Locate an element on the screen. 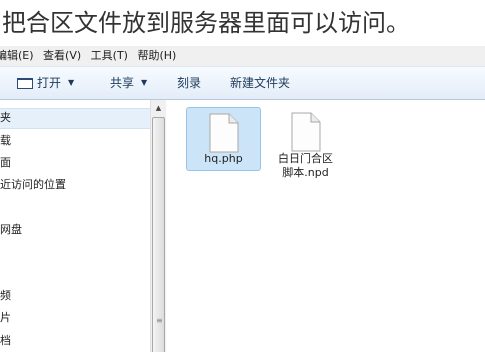 The image size is (485, 352). nav-item-documents: 档 is located at coordinates (5, 341).